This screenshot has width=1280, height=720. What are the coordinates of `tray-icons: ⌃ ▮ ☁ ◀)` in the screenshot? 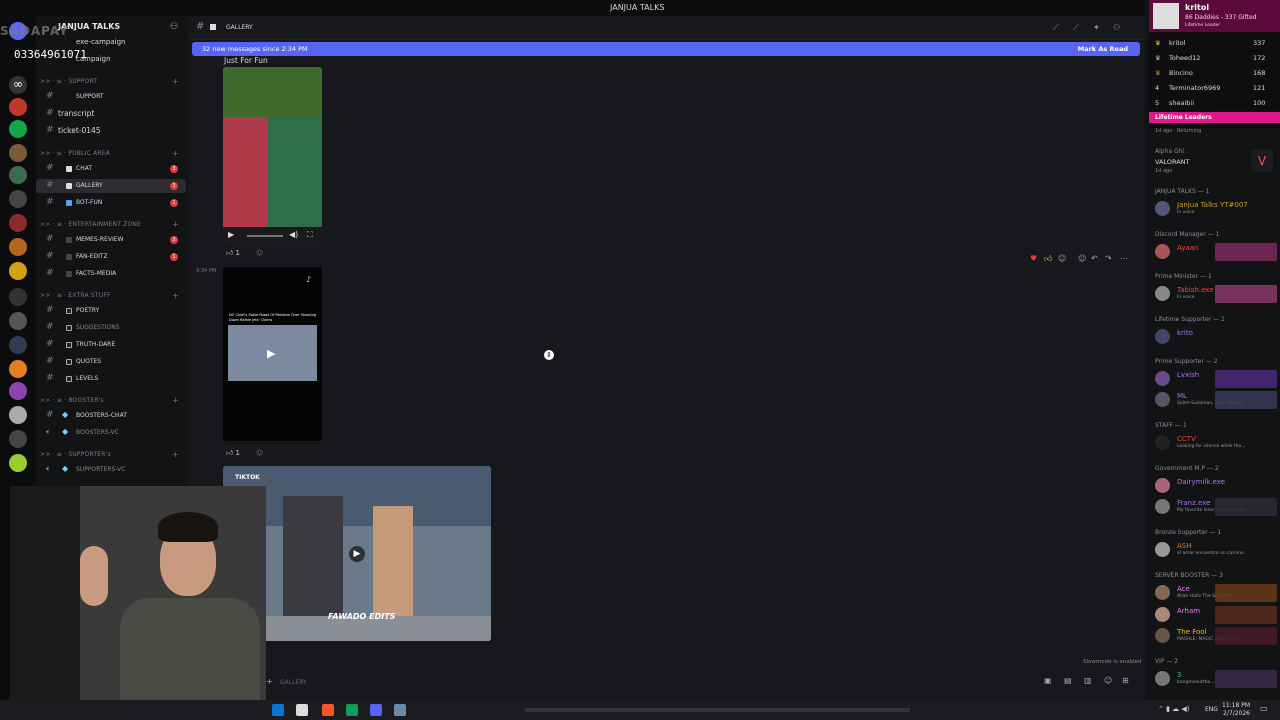 It's located at (1174, 709).